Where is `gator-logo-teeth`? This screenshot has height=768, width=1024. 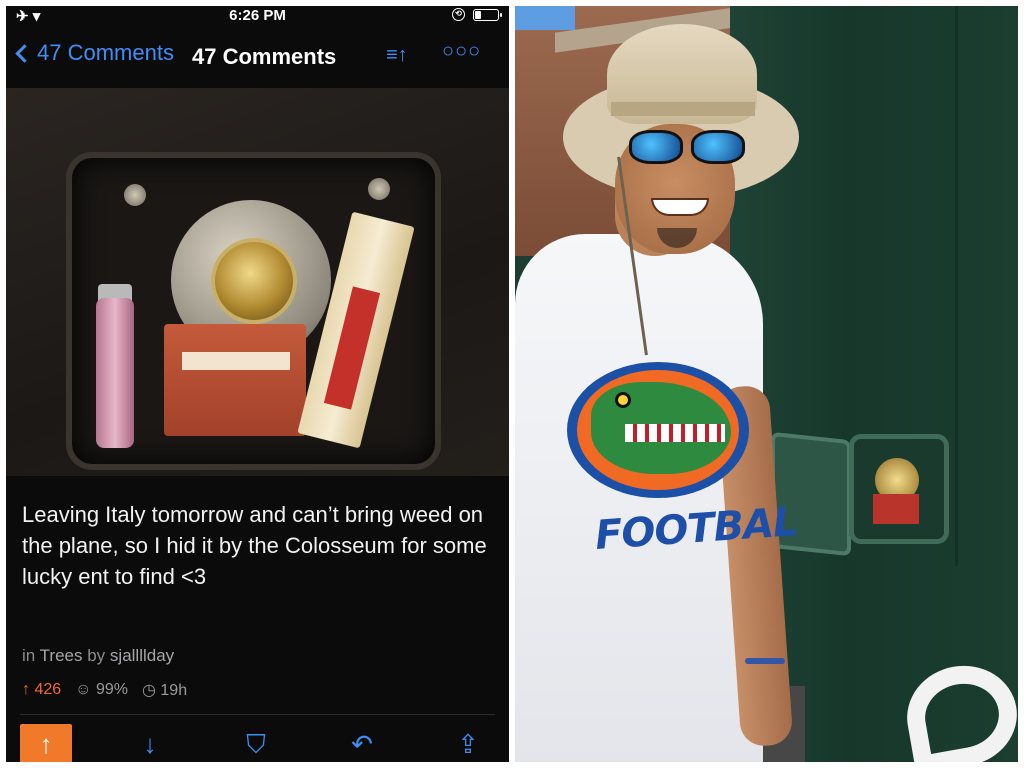
gator-logo-teeth is located at coordinates (675, 433).